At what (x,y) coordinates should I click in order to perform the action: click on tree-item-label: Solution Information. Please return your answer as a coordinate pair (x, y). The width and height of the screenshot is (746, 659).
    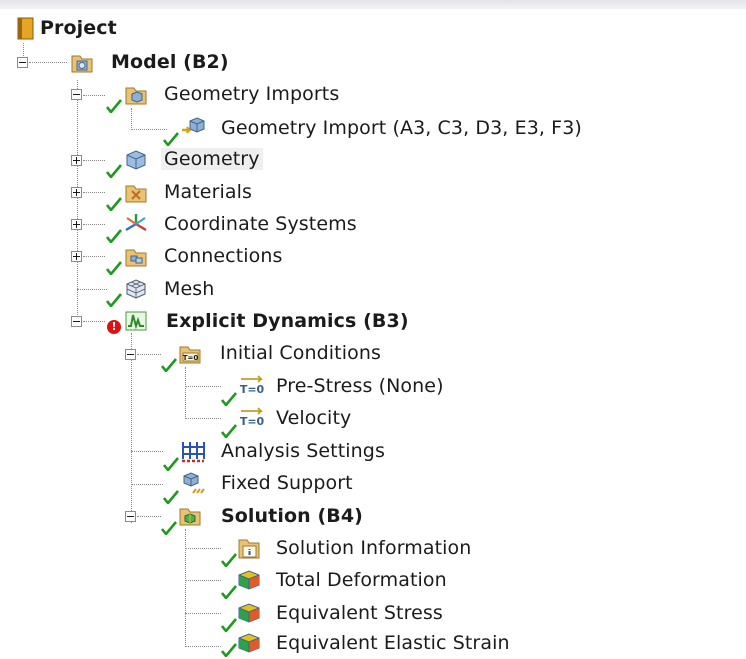
    Looking at the image, I should click on (374, 548).